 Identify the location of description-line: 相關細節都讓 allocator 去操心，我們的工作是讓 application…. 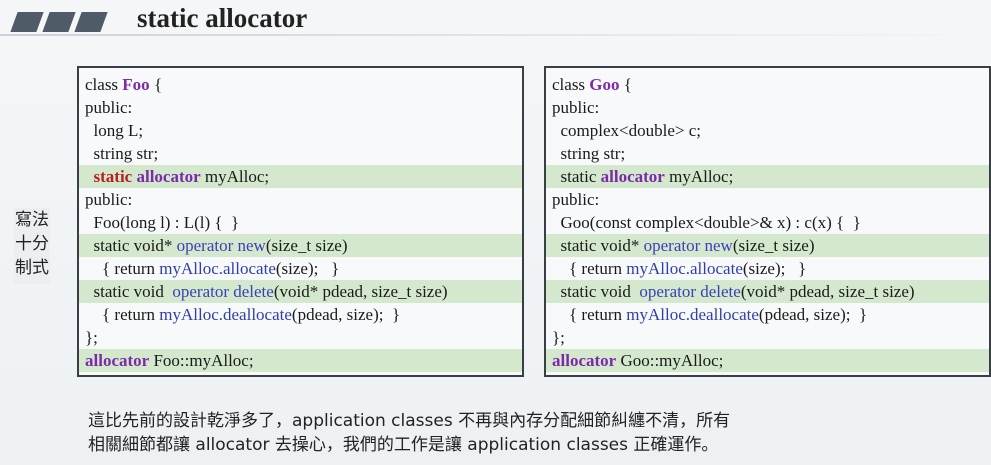
(403, 445).